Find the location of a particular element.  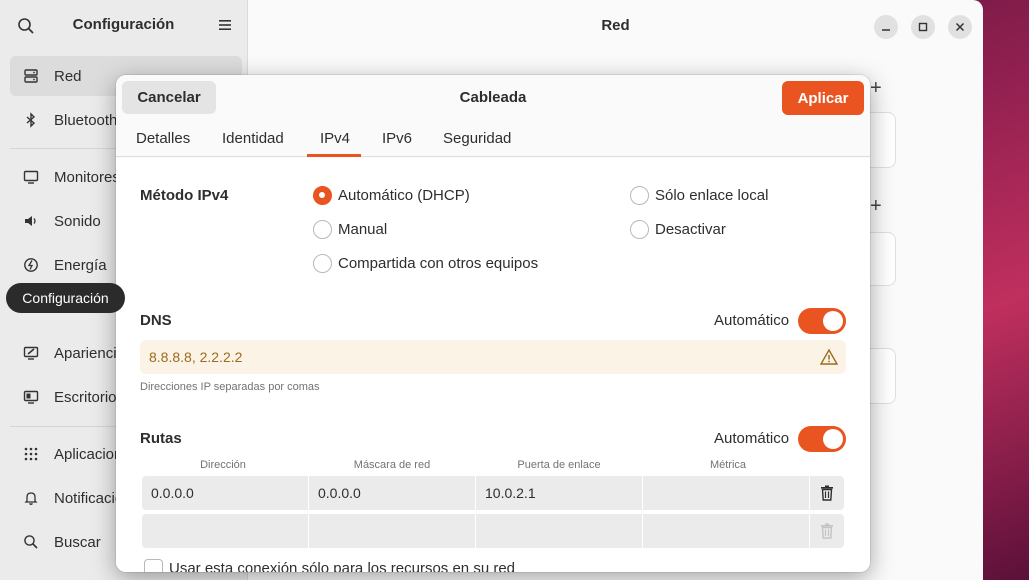

minimize-button is located at coordinates (886, 27).